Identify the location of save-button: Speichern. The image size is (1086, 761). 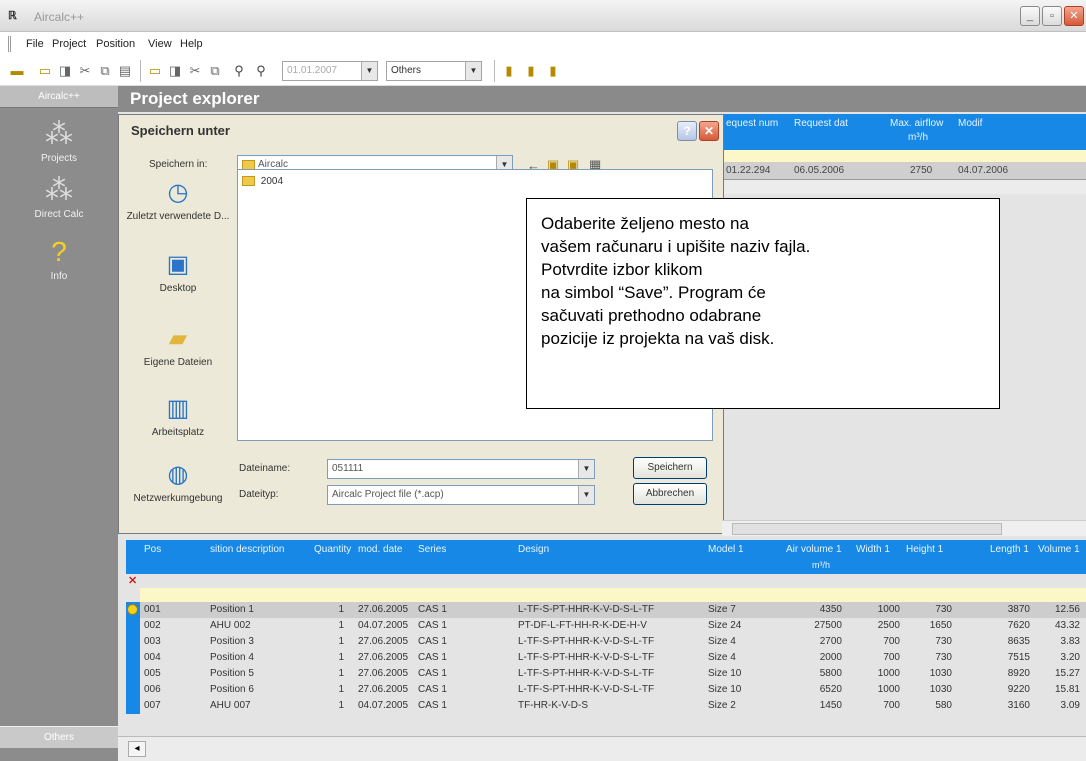
(670, 468).